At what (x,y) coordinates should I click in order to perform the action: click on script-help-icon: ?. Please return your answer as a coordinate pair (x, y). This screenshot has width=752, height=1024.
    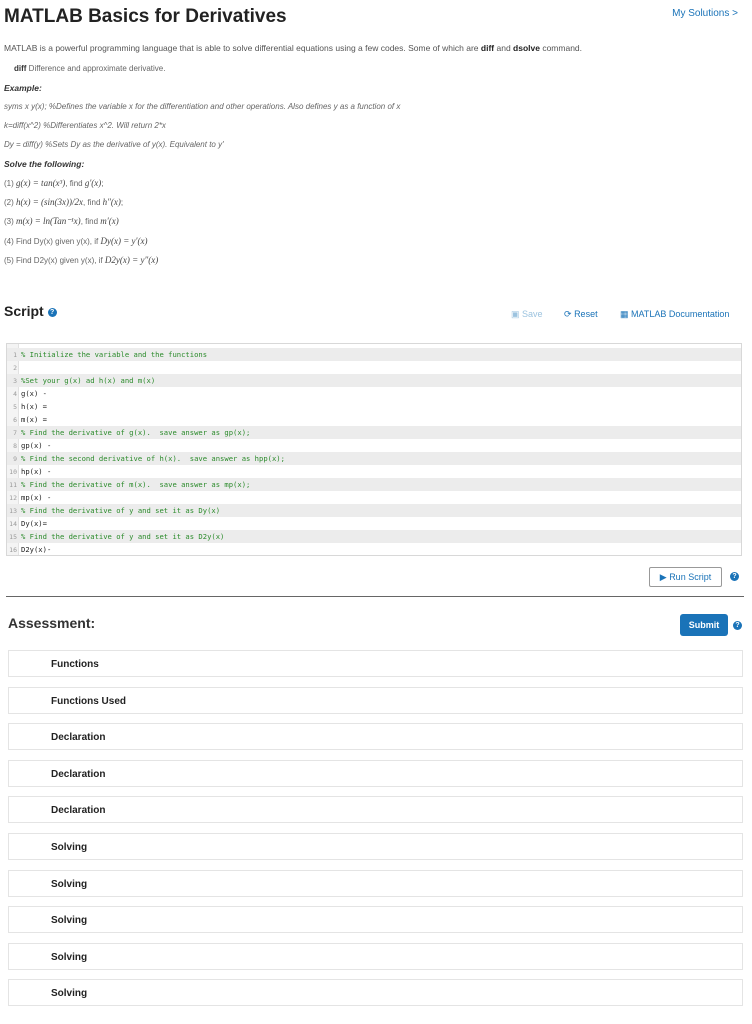
    Looking at the image, I should click on (52, 312).